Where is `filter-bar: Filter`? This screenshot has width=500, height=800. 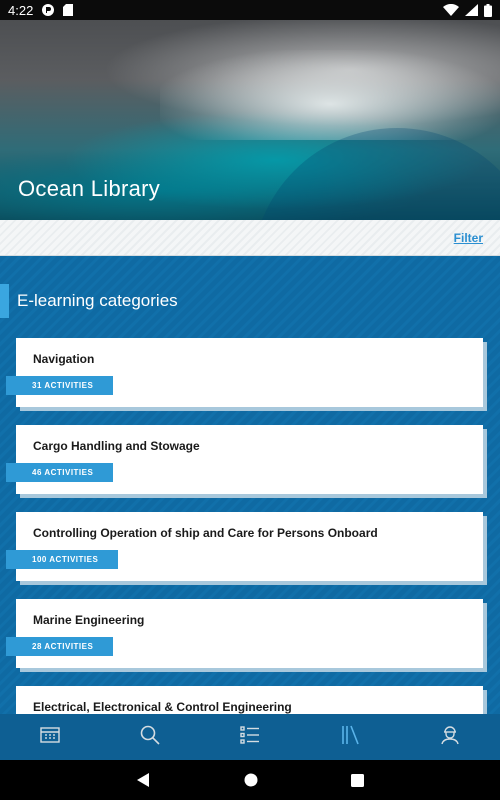 filter-bar: Filter is located at coordinates (250, 238).